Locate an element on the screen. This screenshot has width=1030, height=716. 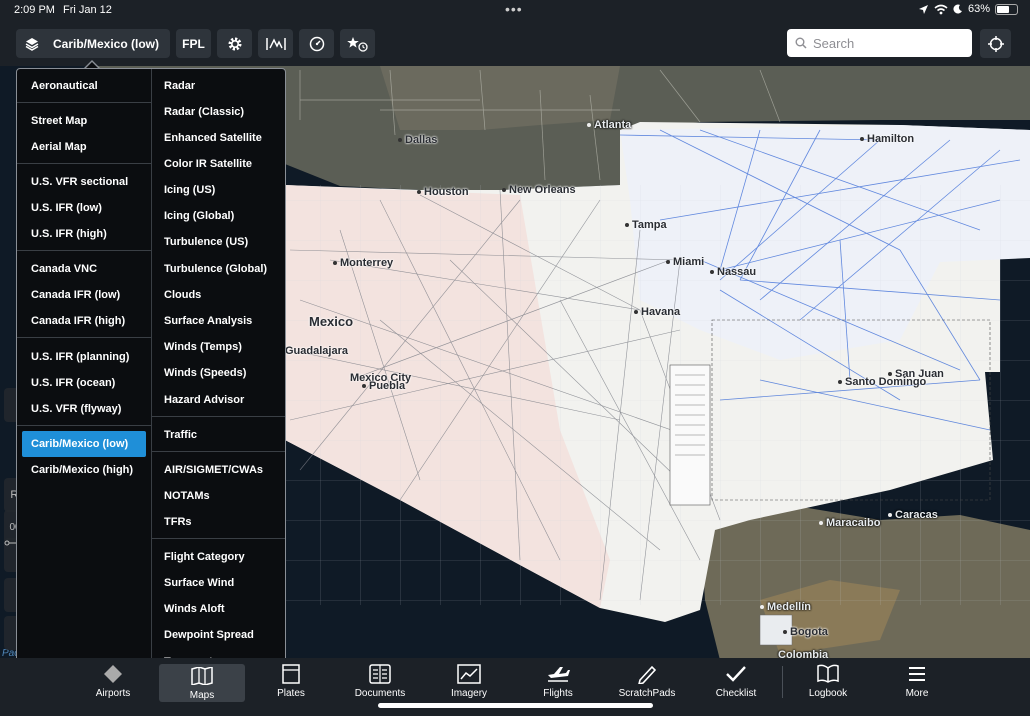
pencil-icon is located at coordinates (647, 674).